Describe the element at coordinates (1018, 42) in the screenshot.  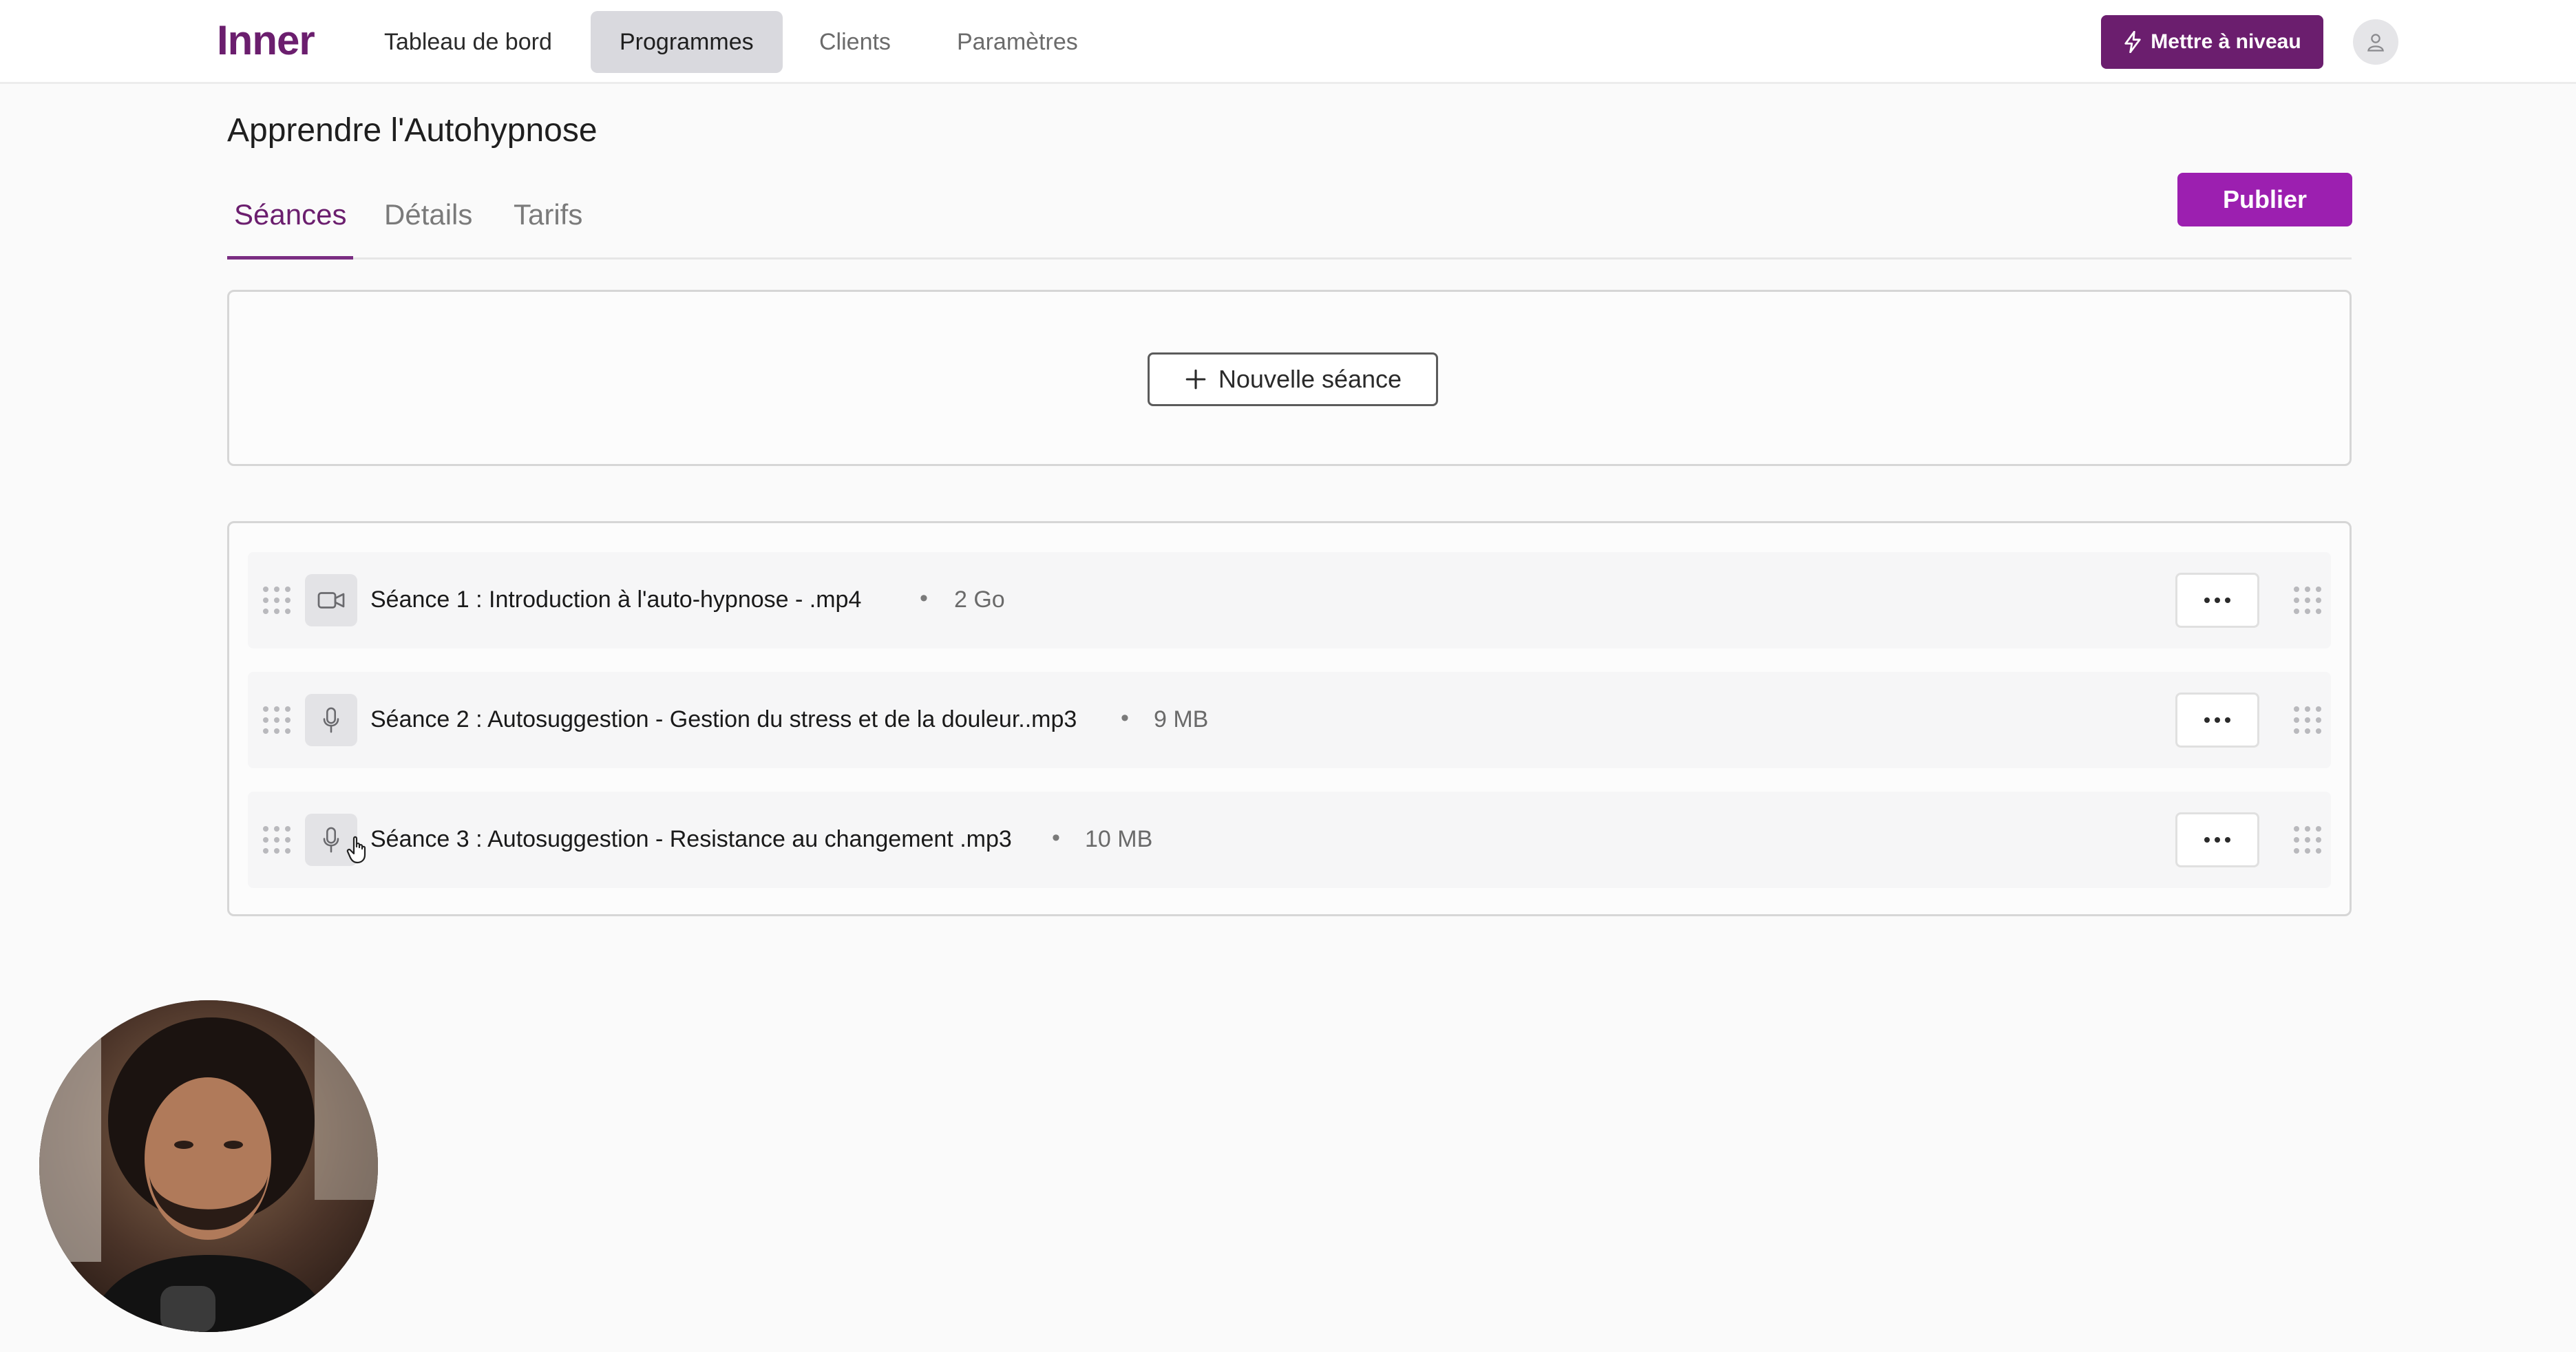
I see `nav-item-settings: Paramètres` at that location.